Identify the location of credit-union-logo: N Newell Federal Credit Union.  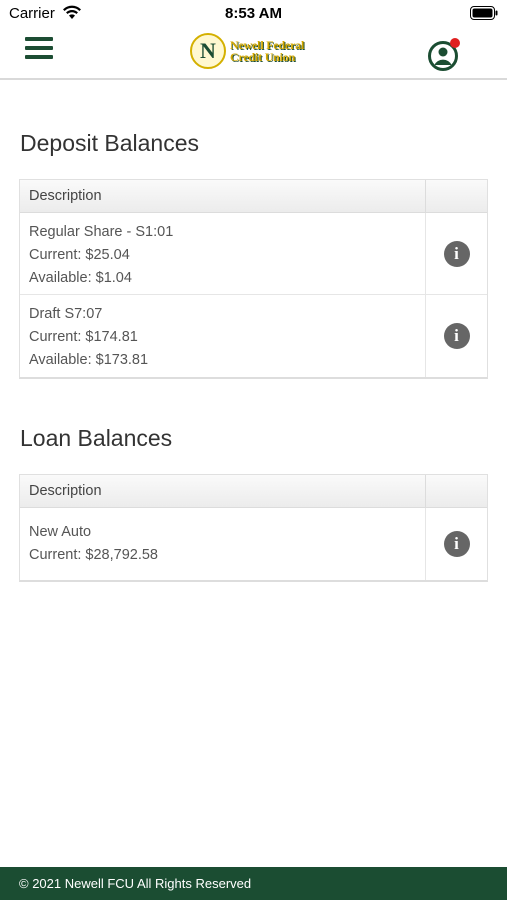
(247, 51).